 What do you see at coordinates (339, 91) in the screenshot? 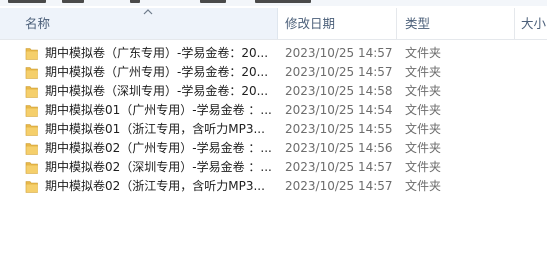
I see `file-date: 2023/10/25 14:58` at bounding box center [339, 91].